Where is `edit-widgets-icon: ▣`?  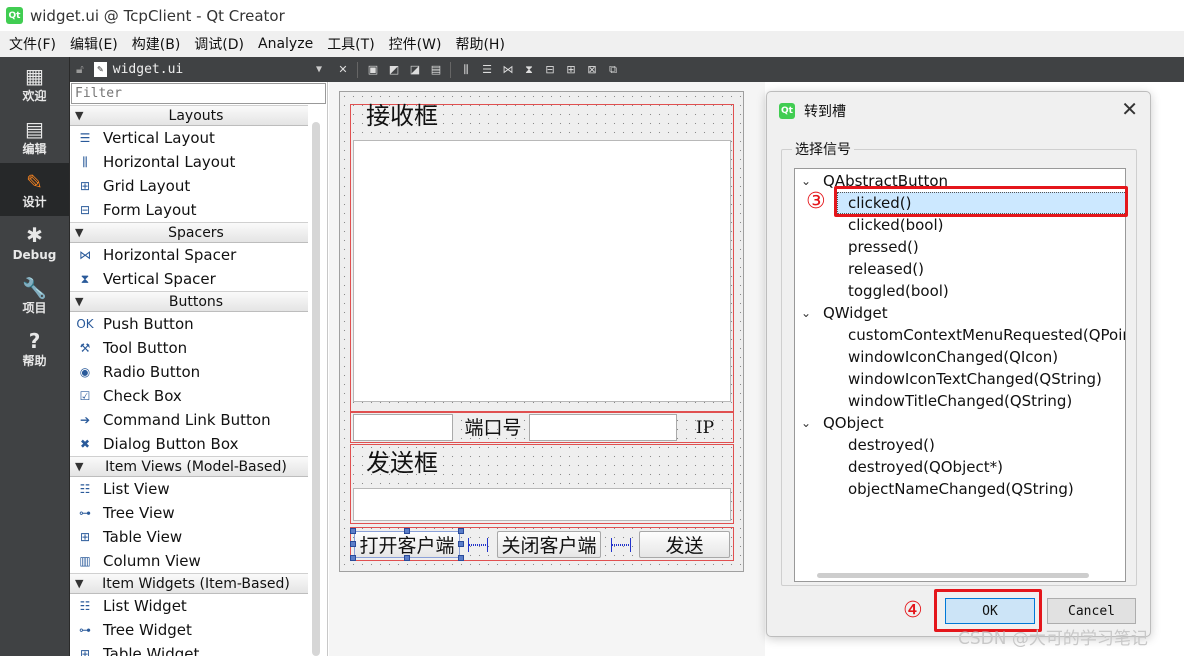
edit-widgets-icon: ▣ is located at coordinates (373, 70).